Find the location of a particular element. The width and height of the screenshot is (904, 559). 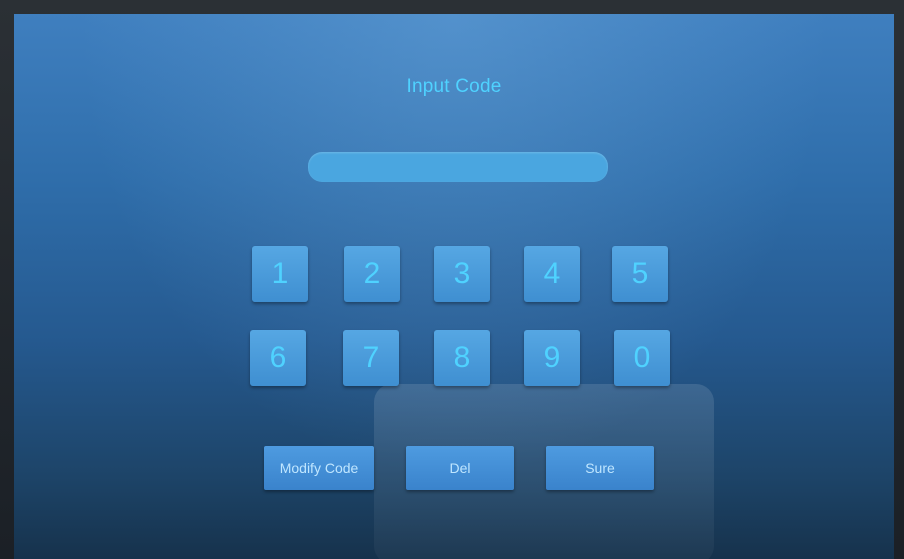

key-2: 2 is located at coordinates (372, 274).